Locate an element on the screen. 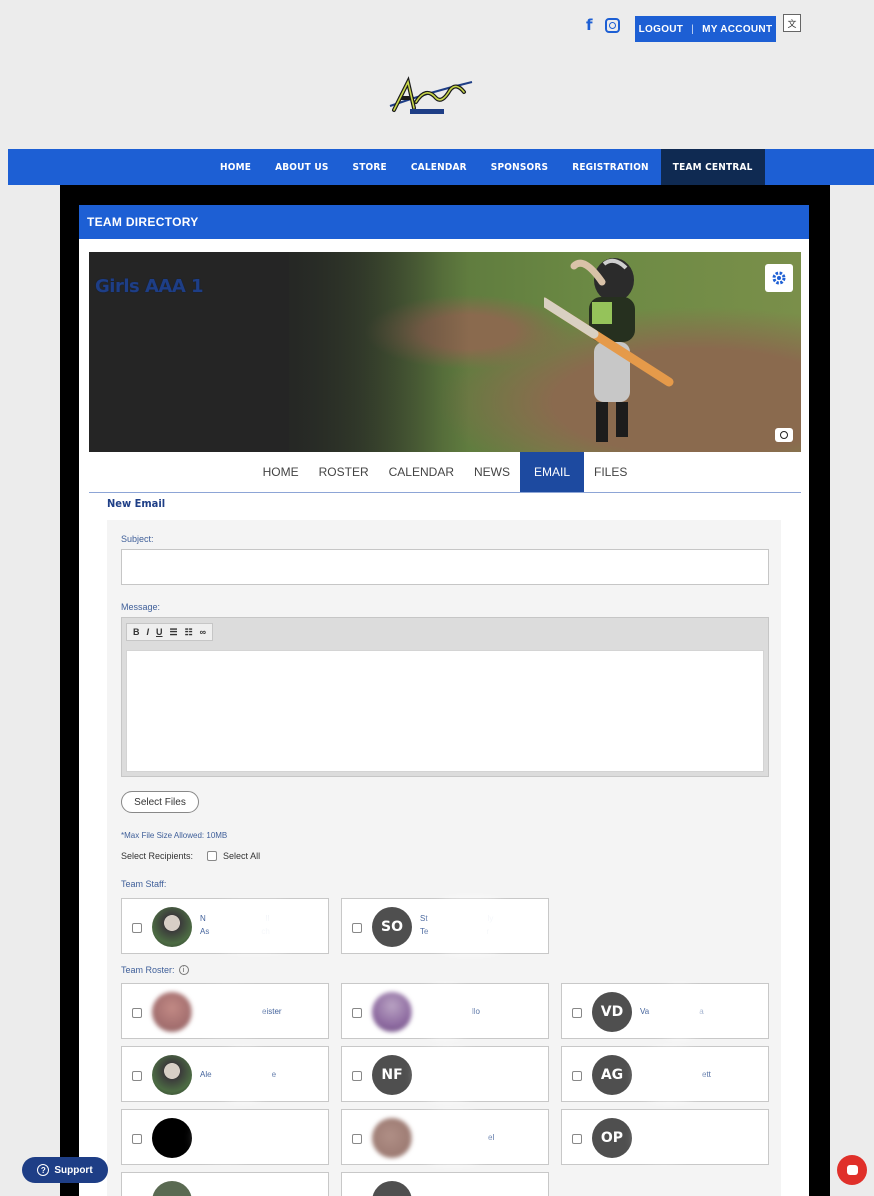  nav-item-team-central: TEAM CENTRAL is located at coordinates (712, 167).